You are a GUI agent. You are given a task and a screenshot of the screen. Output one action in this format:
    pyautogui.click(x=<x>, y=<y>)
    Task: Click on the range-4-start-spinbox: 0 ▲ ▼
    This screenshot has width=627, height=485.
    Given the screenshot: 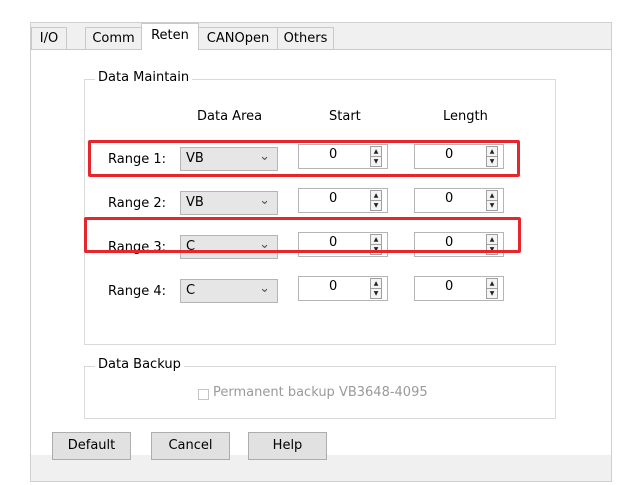 What is the action you would take?
    pyautogui.click(x=343, y=288)
    